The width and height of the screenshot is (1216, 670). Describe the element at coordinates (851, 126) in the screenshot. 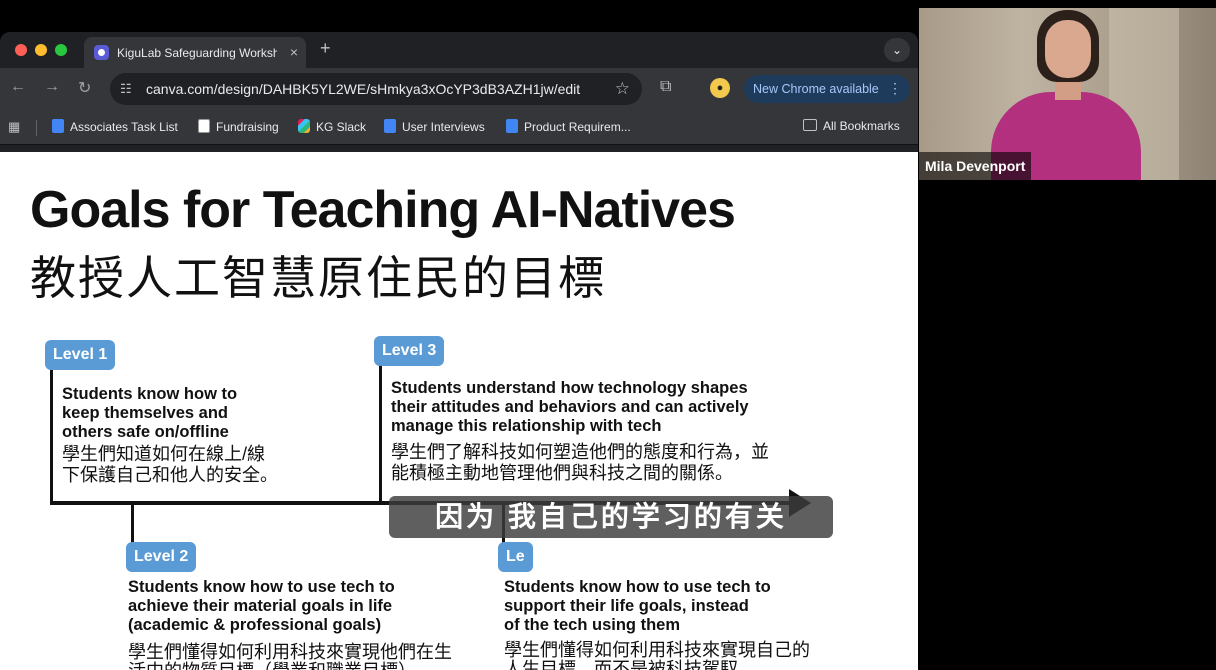

I see `bookmark-all-bookmarks: All Bookmarks` at that location.